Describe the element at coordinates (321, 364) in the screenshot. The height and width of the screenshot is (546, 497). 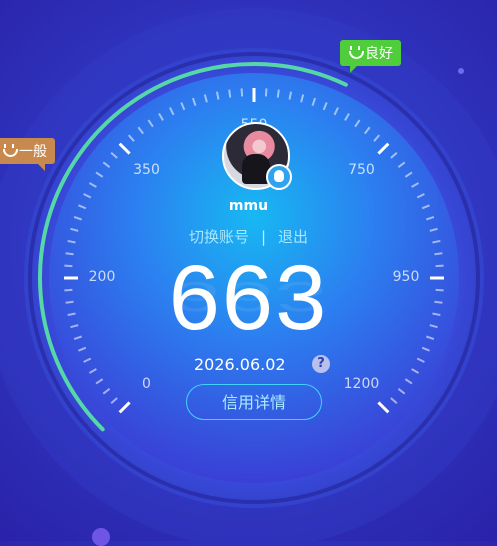
I see `help-icon: ?` at that location.